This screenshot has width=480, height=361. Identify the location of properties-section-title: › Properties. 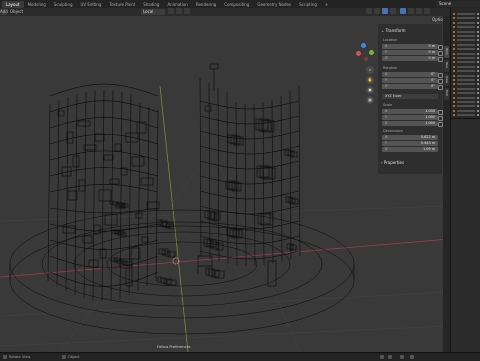
(392, 162).